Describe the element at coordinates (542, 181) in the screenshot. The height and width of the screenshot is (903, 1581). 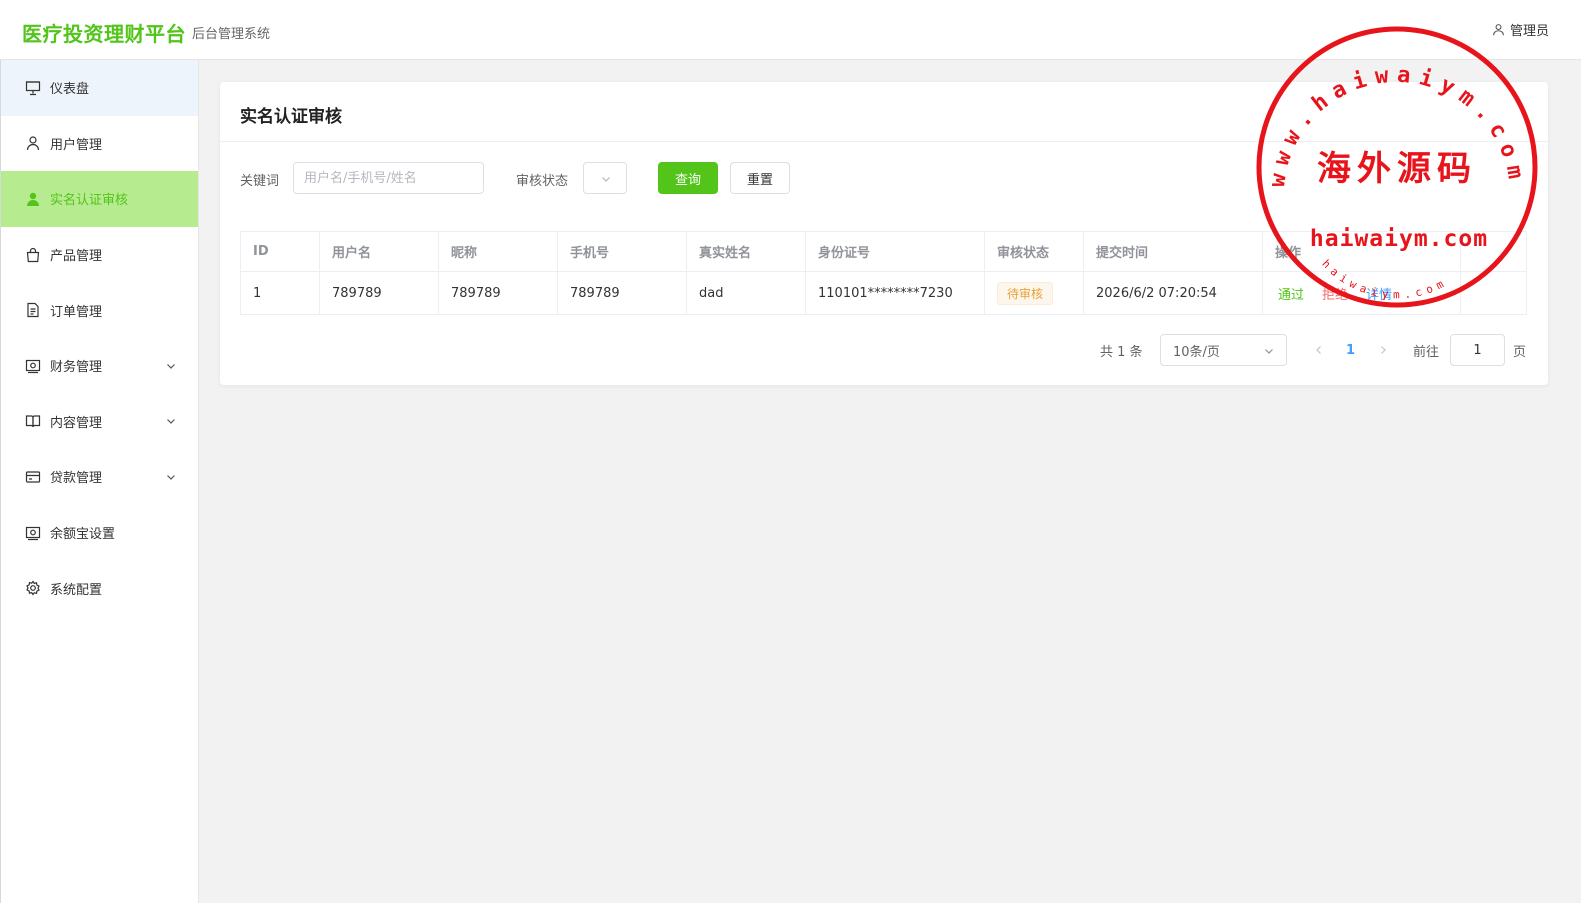
I see `status-label: 审核状态` at that location.